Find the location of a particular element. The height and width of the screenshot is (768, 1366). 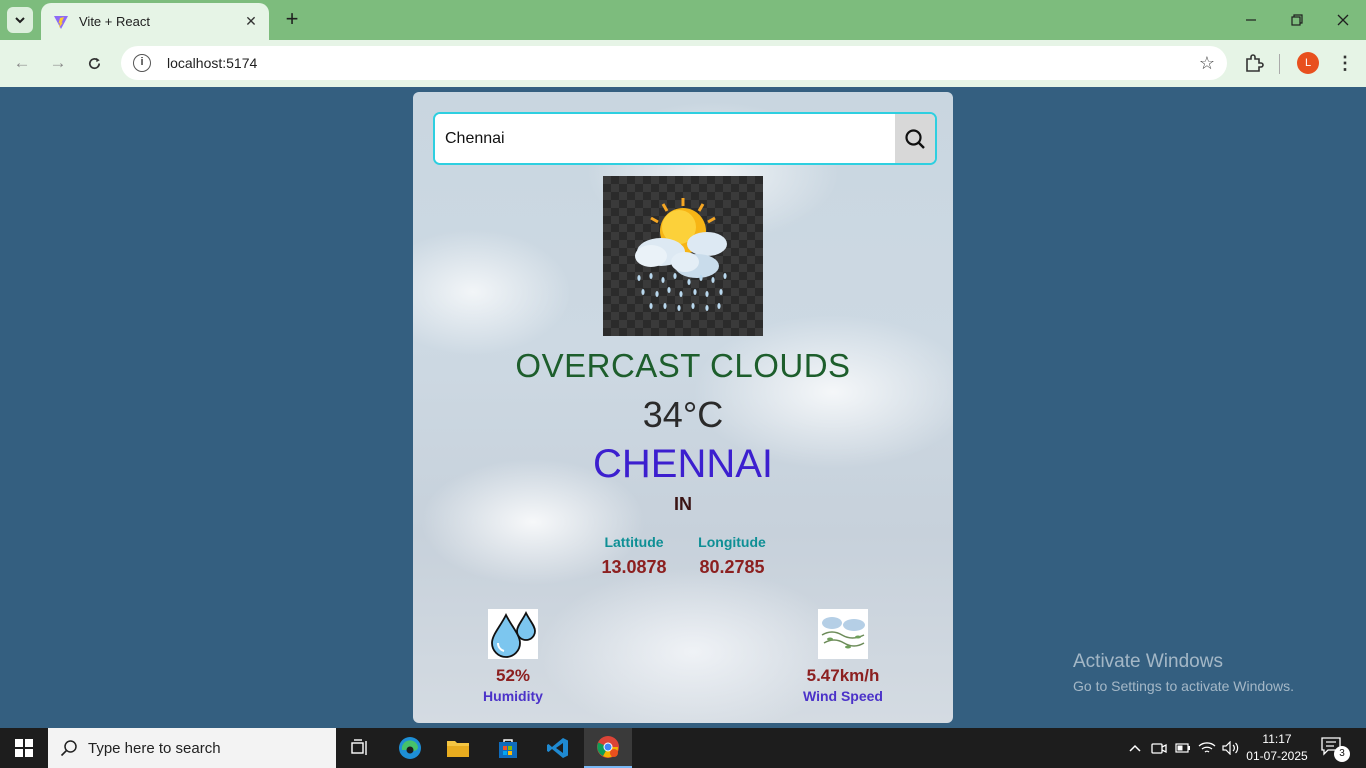

browser-toolbar: ← → i localhost:5174 ☆ L ⋮ is located at coordinates (683, 63).